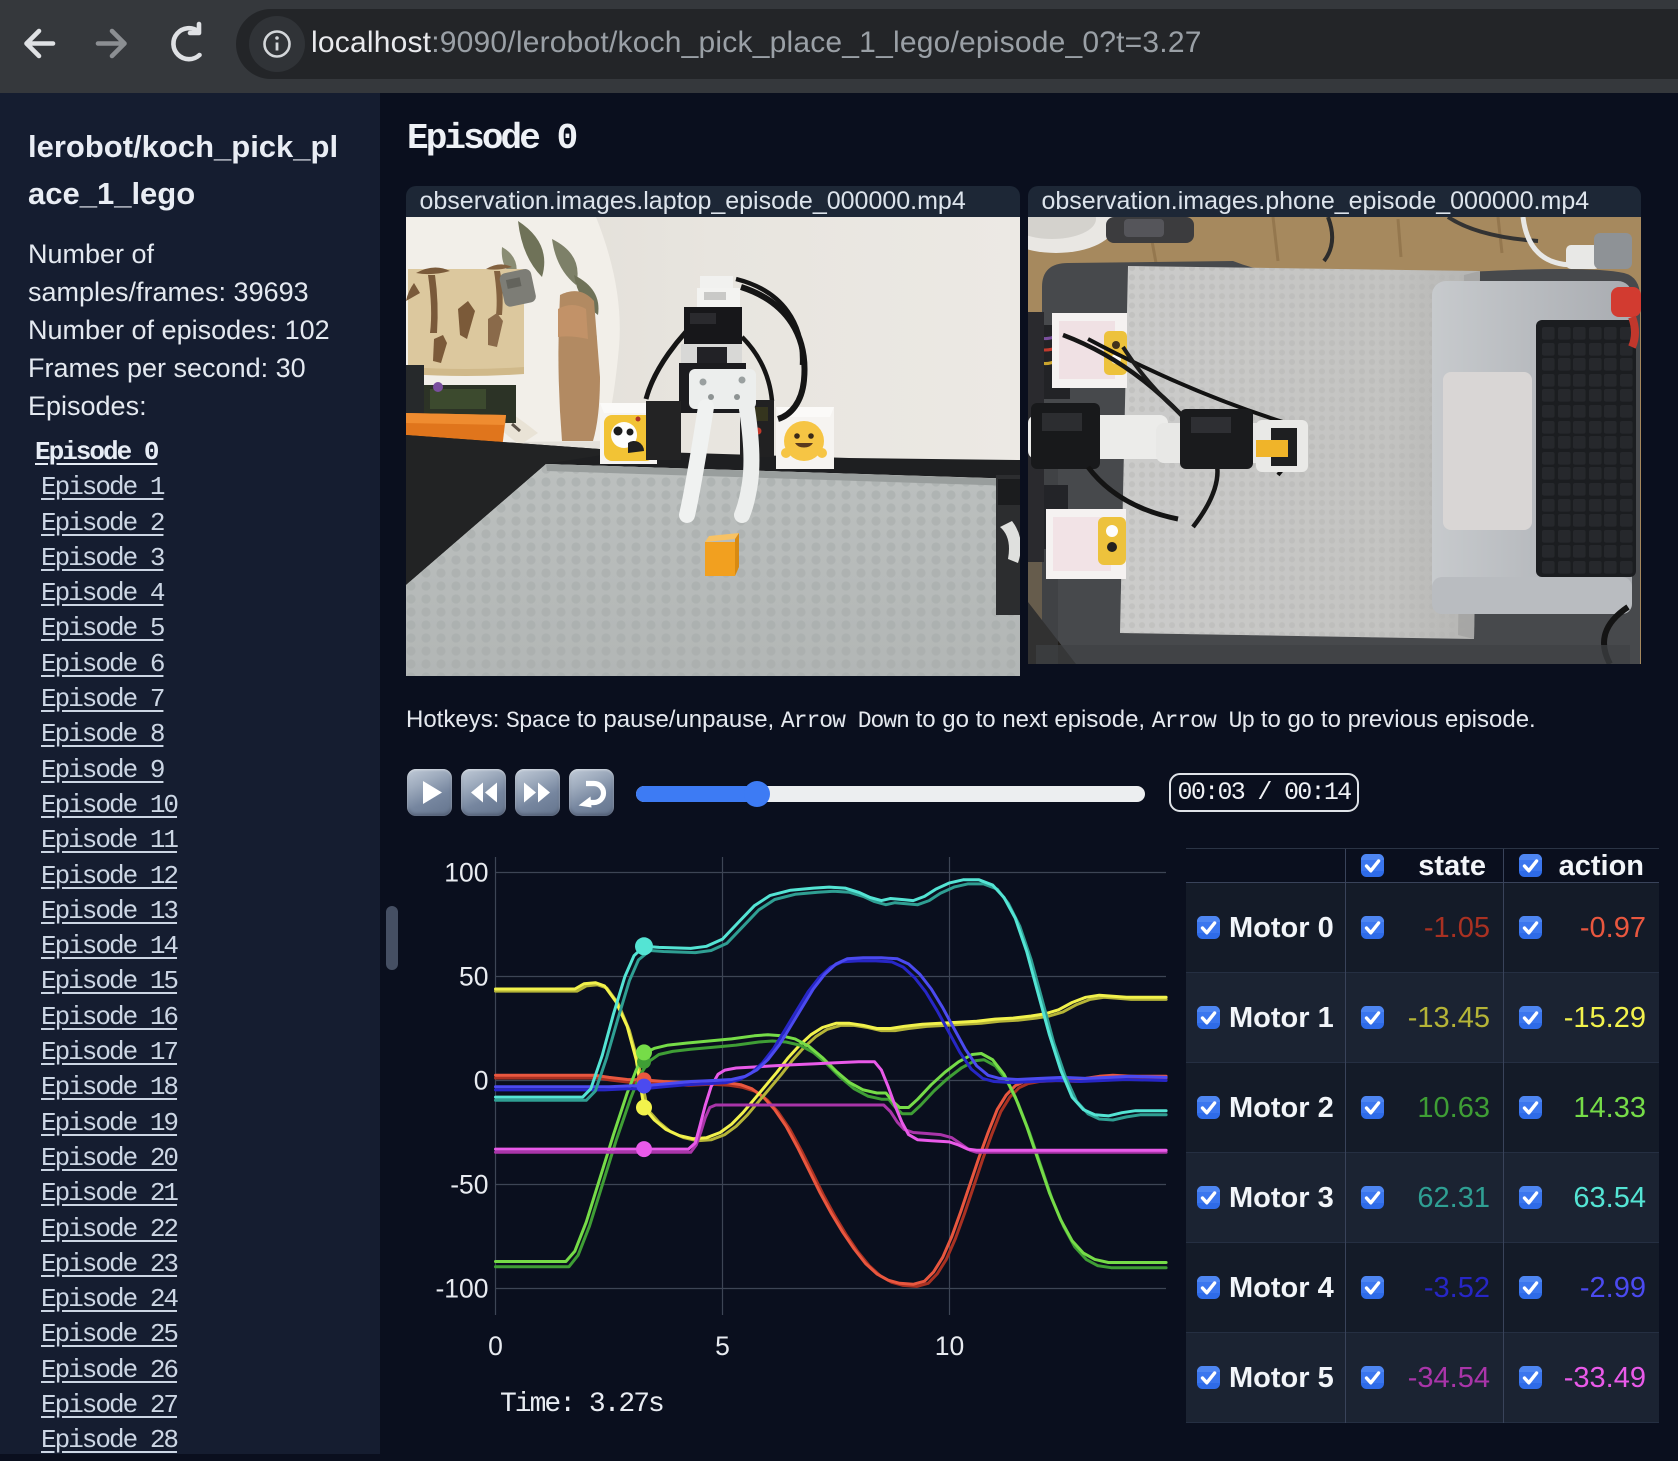  I want to click on svg-text: -100, so click(461, 1289).